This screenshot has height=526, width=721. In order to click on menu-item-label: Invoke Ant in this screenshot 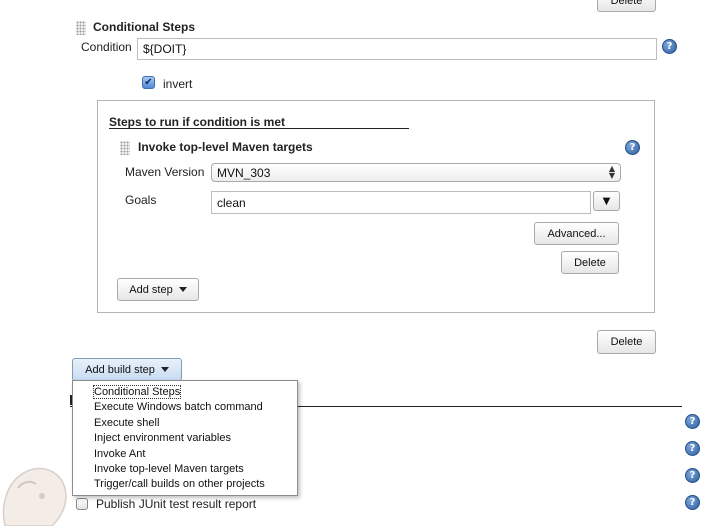, I will do `click(120, 453)`.